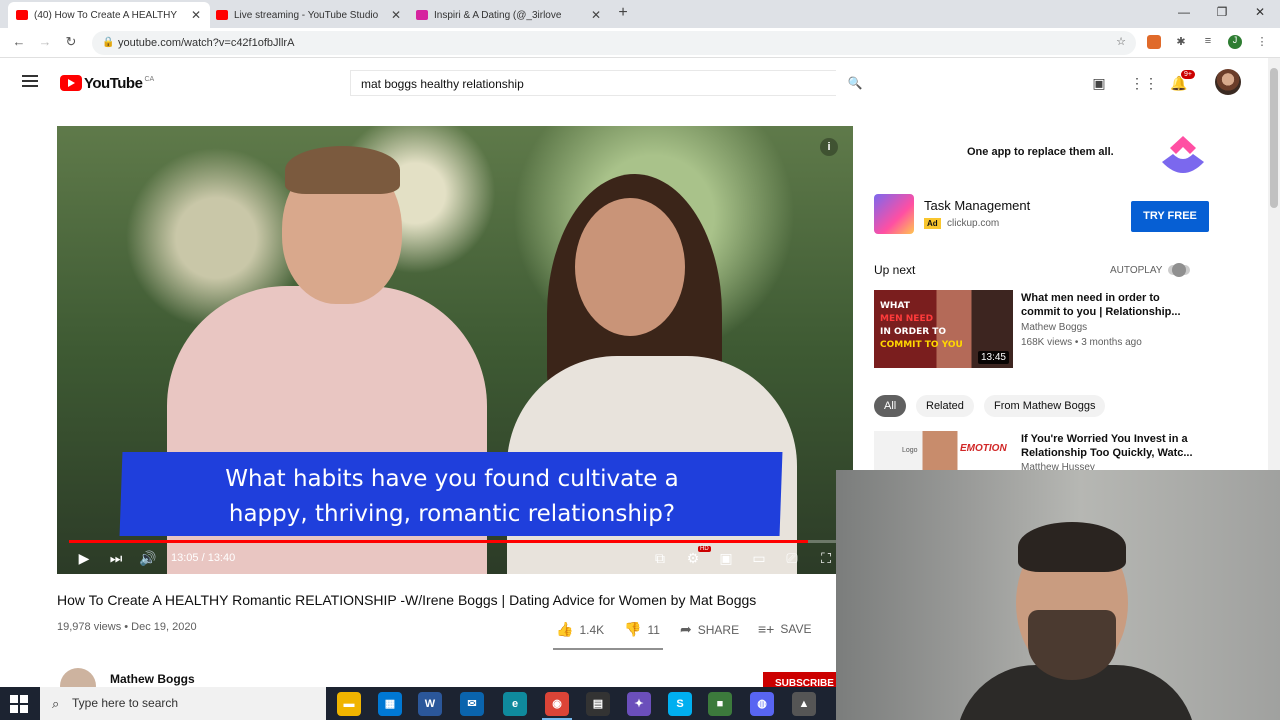 The height and width of the screenshot is (720, 1280). I want to click on clickup-app-icon, so click(894, 214).